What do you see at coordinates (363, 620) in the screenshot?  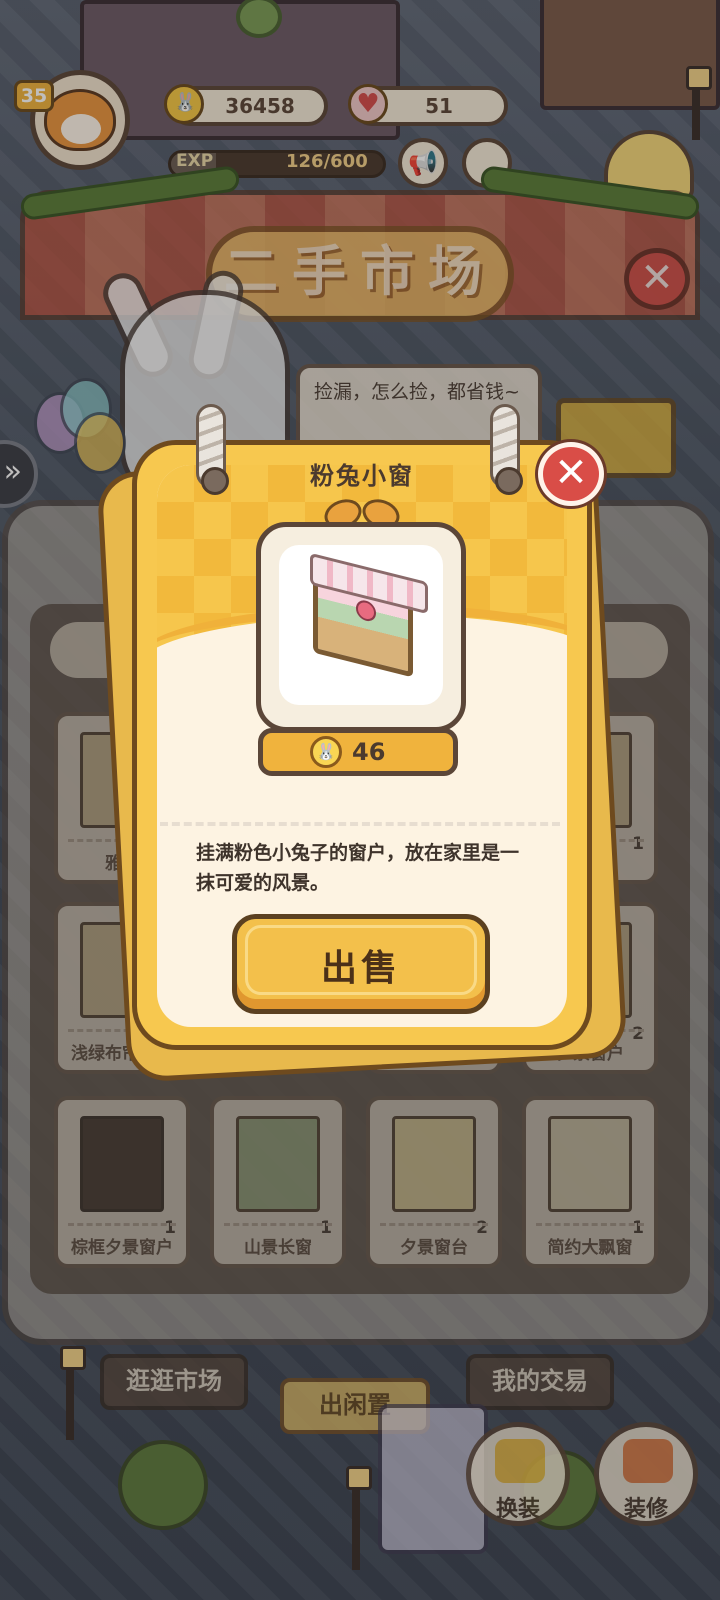 I see `pink-bunny-window-icon` at bounding box center [363, 620].